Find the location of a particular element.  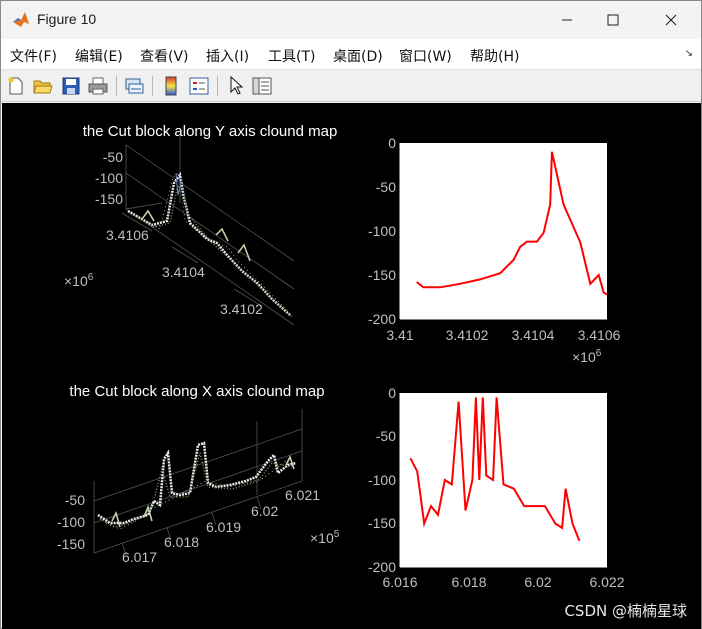

y-cloud-ztick: -150 is located at coordinates (109, 199).